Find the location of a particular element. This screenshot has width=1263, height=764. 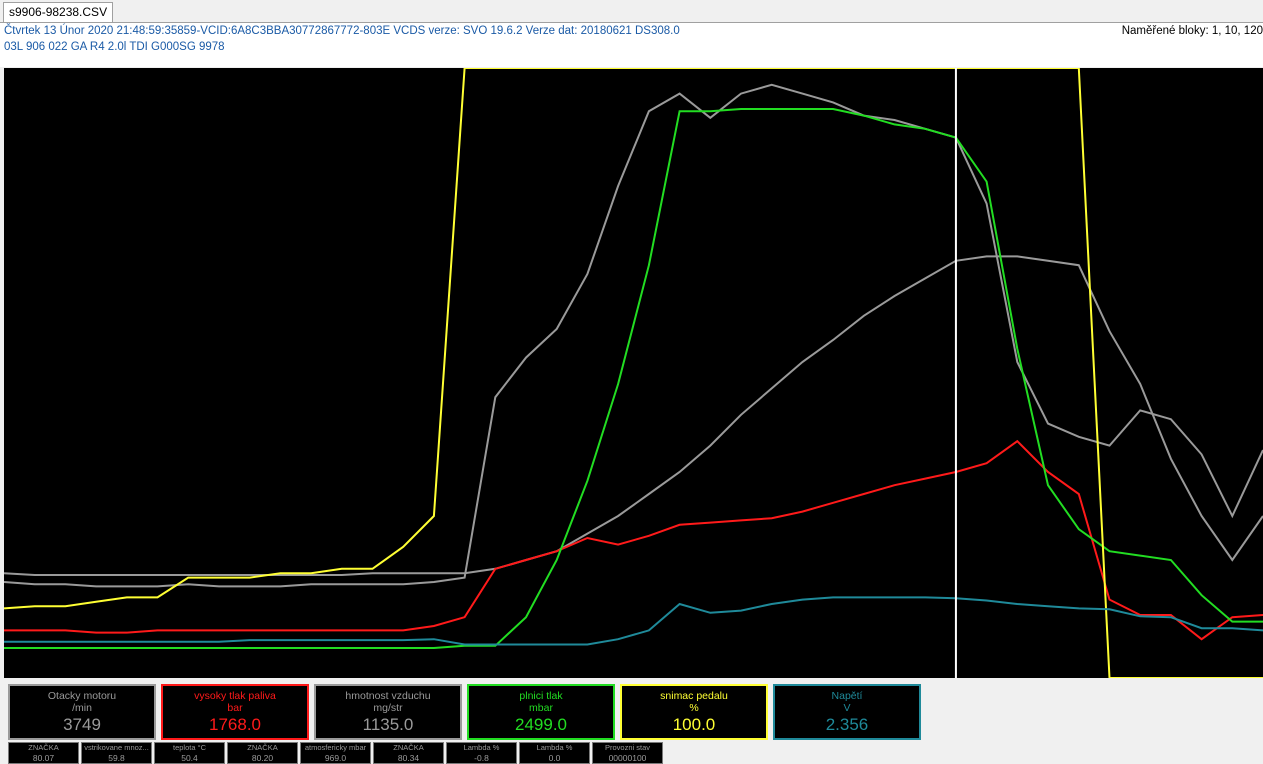

gauge-air-mass: hmotnost vzduchu mg/str 1135.0 is located at coordinates (388, 712).